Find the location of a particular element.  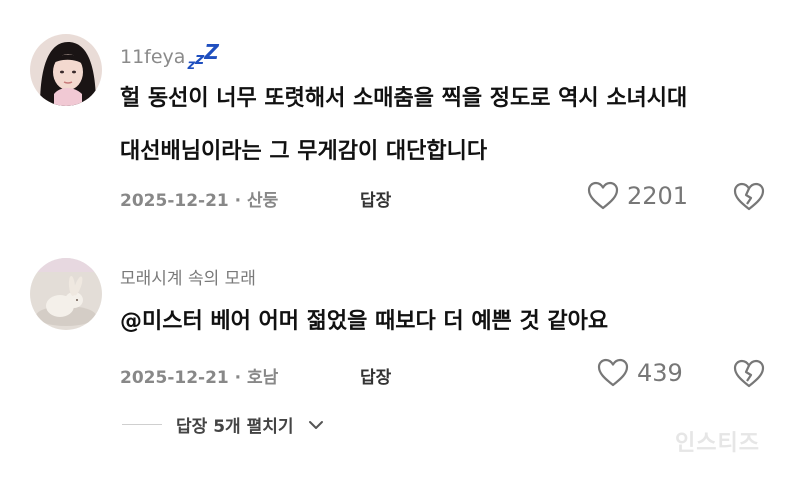

username: 11feya zzZ is located at coordinates (169, 56).